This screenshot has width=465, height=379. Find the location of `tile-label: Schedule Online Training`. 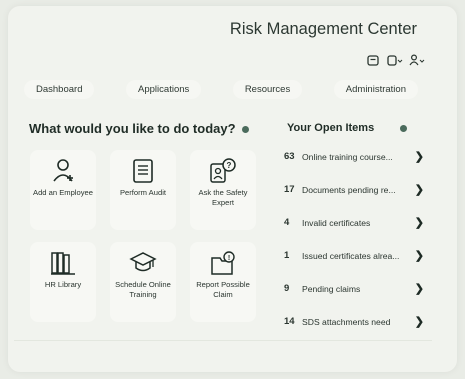

tile-label: Schedule Online Training is located at coordinates (143, 289).